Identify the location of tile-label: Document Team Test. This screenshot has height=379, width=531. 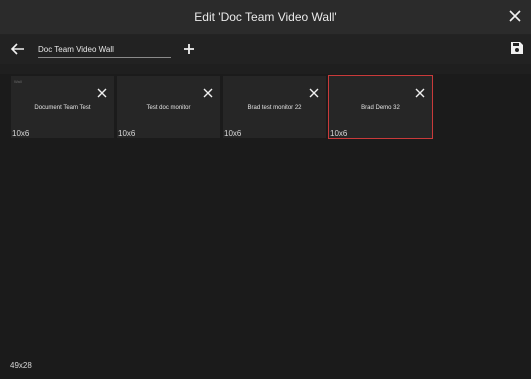
(62, 108).